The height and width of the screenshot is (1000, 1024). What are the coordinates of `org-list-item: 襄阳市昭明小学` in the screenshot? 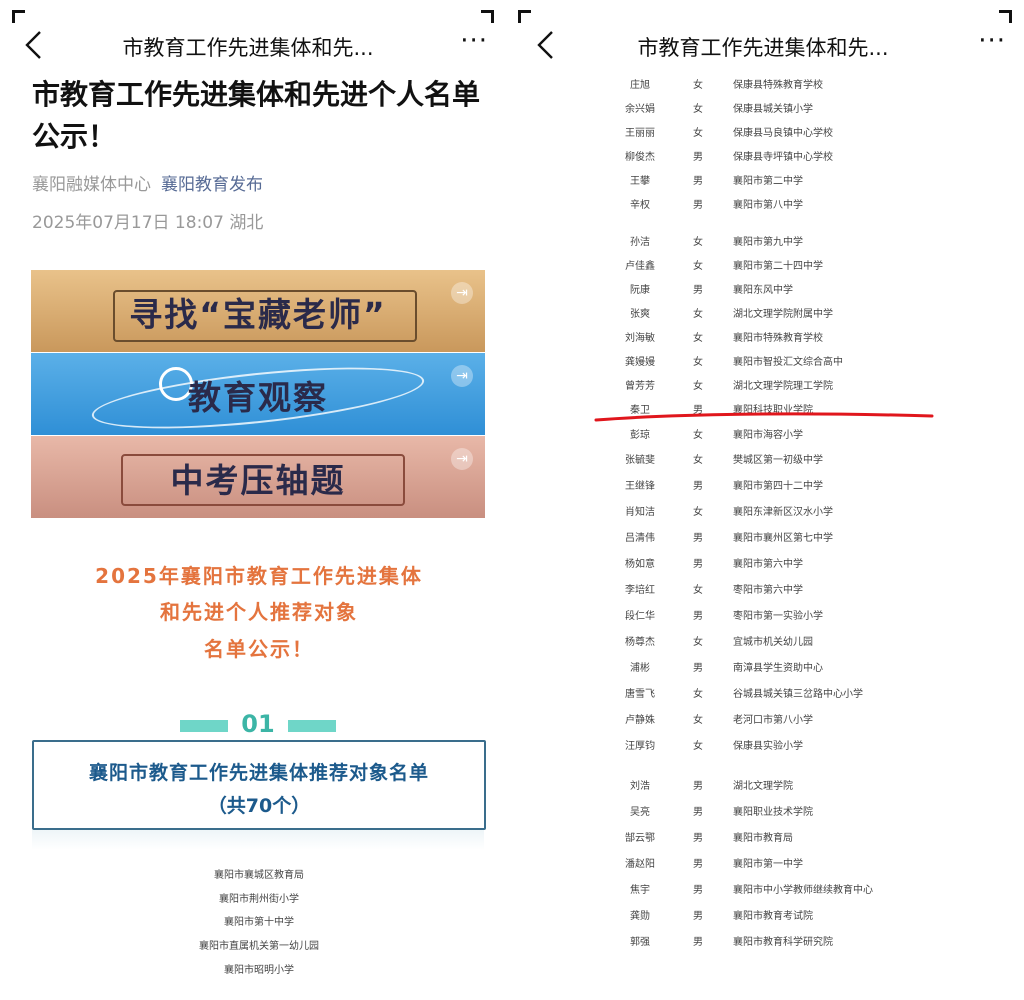 It's located at (259, 970).